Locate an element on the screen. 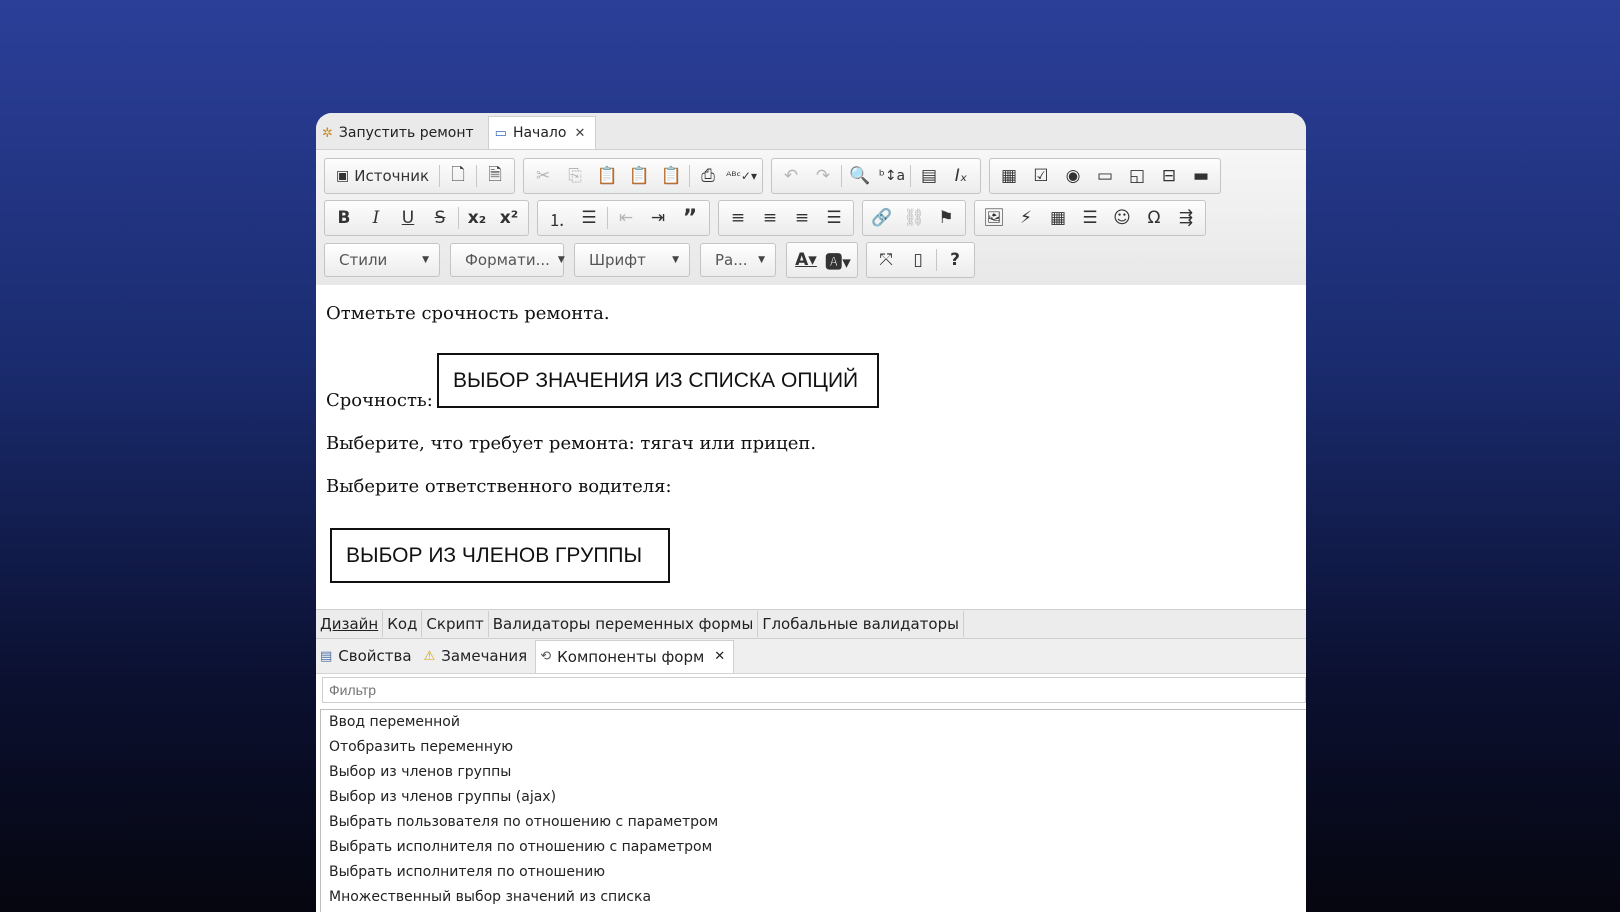 This screenshot has width=1620, height=912. subscript-button: x₂ is located at coordinates (477, 218).